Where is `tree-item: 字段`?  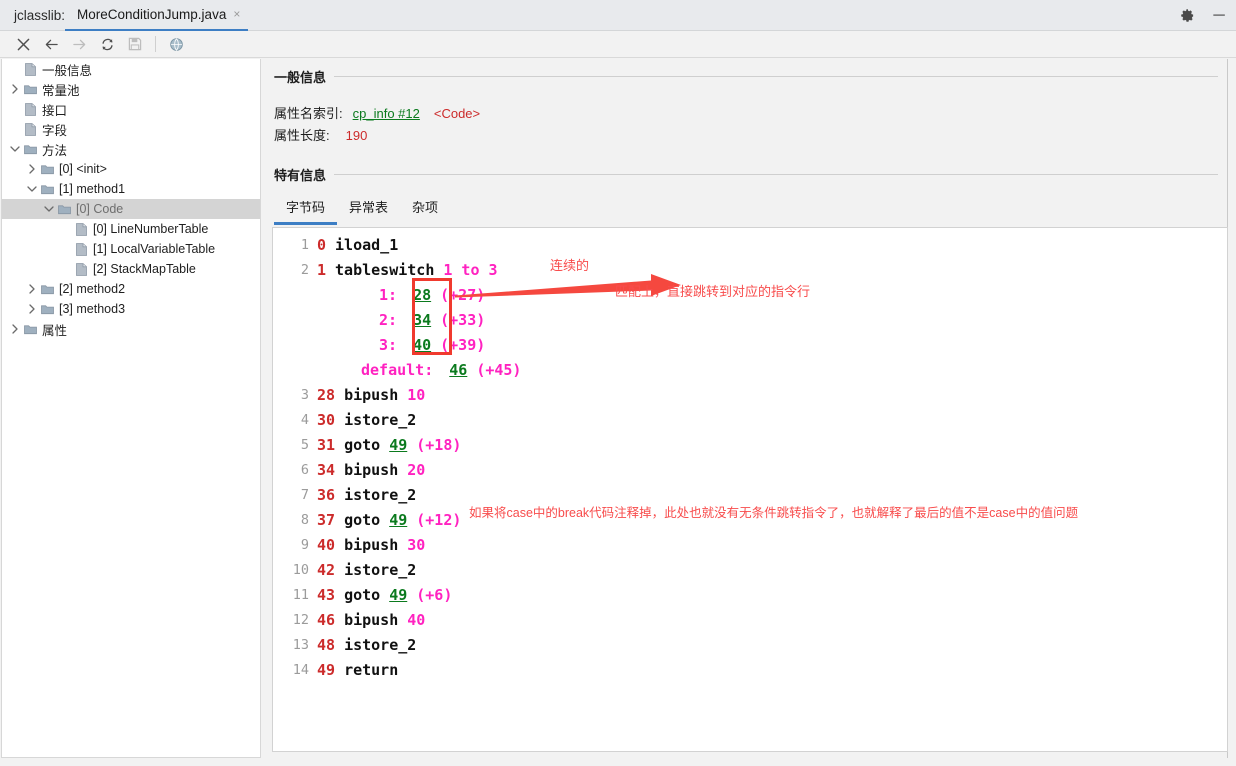 tree-item: 字段 is located at coordinates (131, 129).